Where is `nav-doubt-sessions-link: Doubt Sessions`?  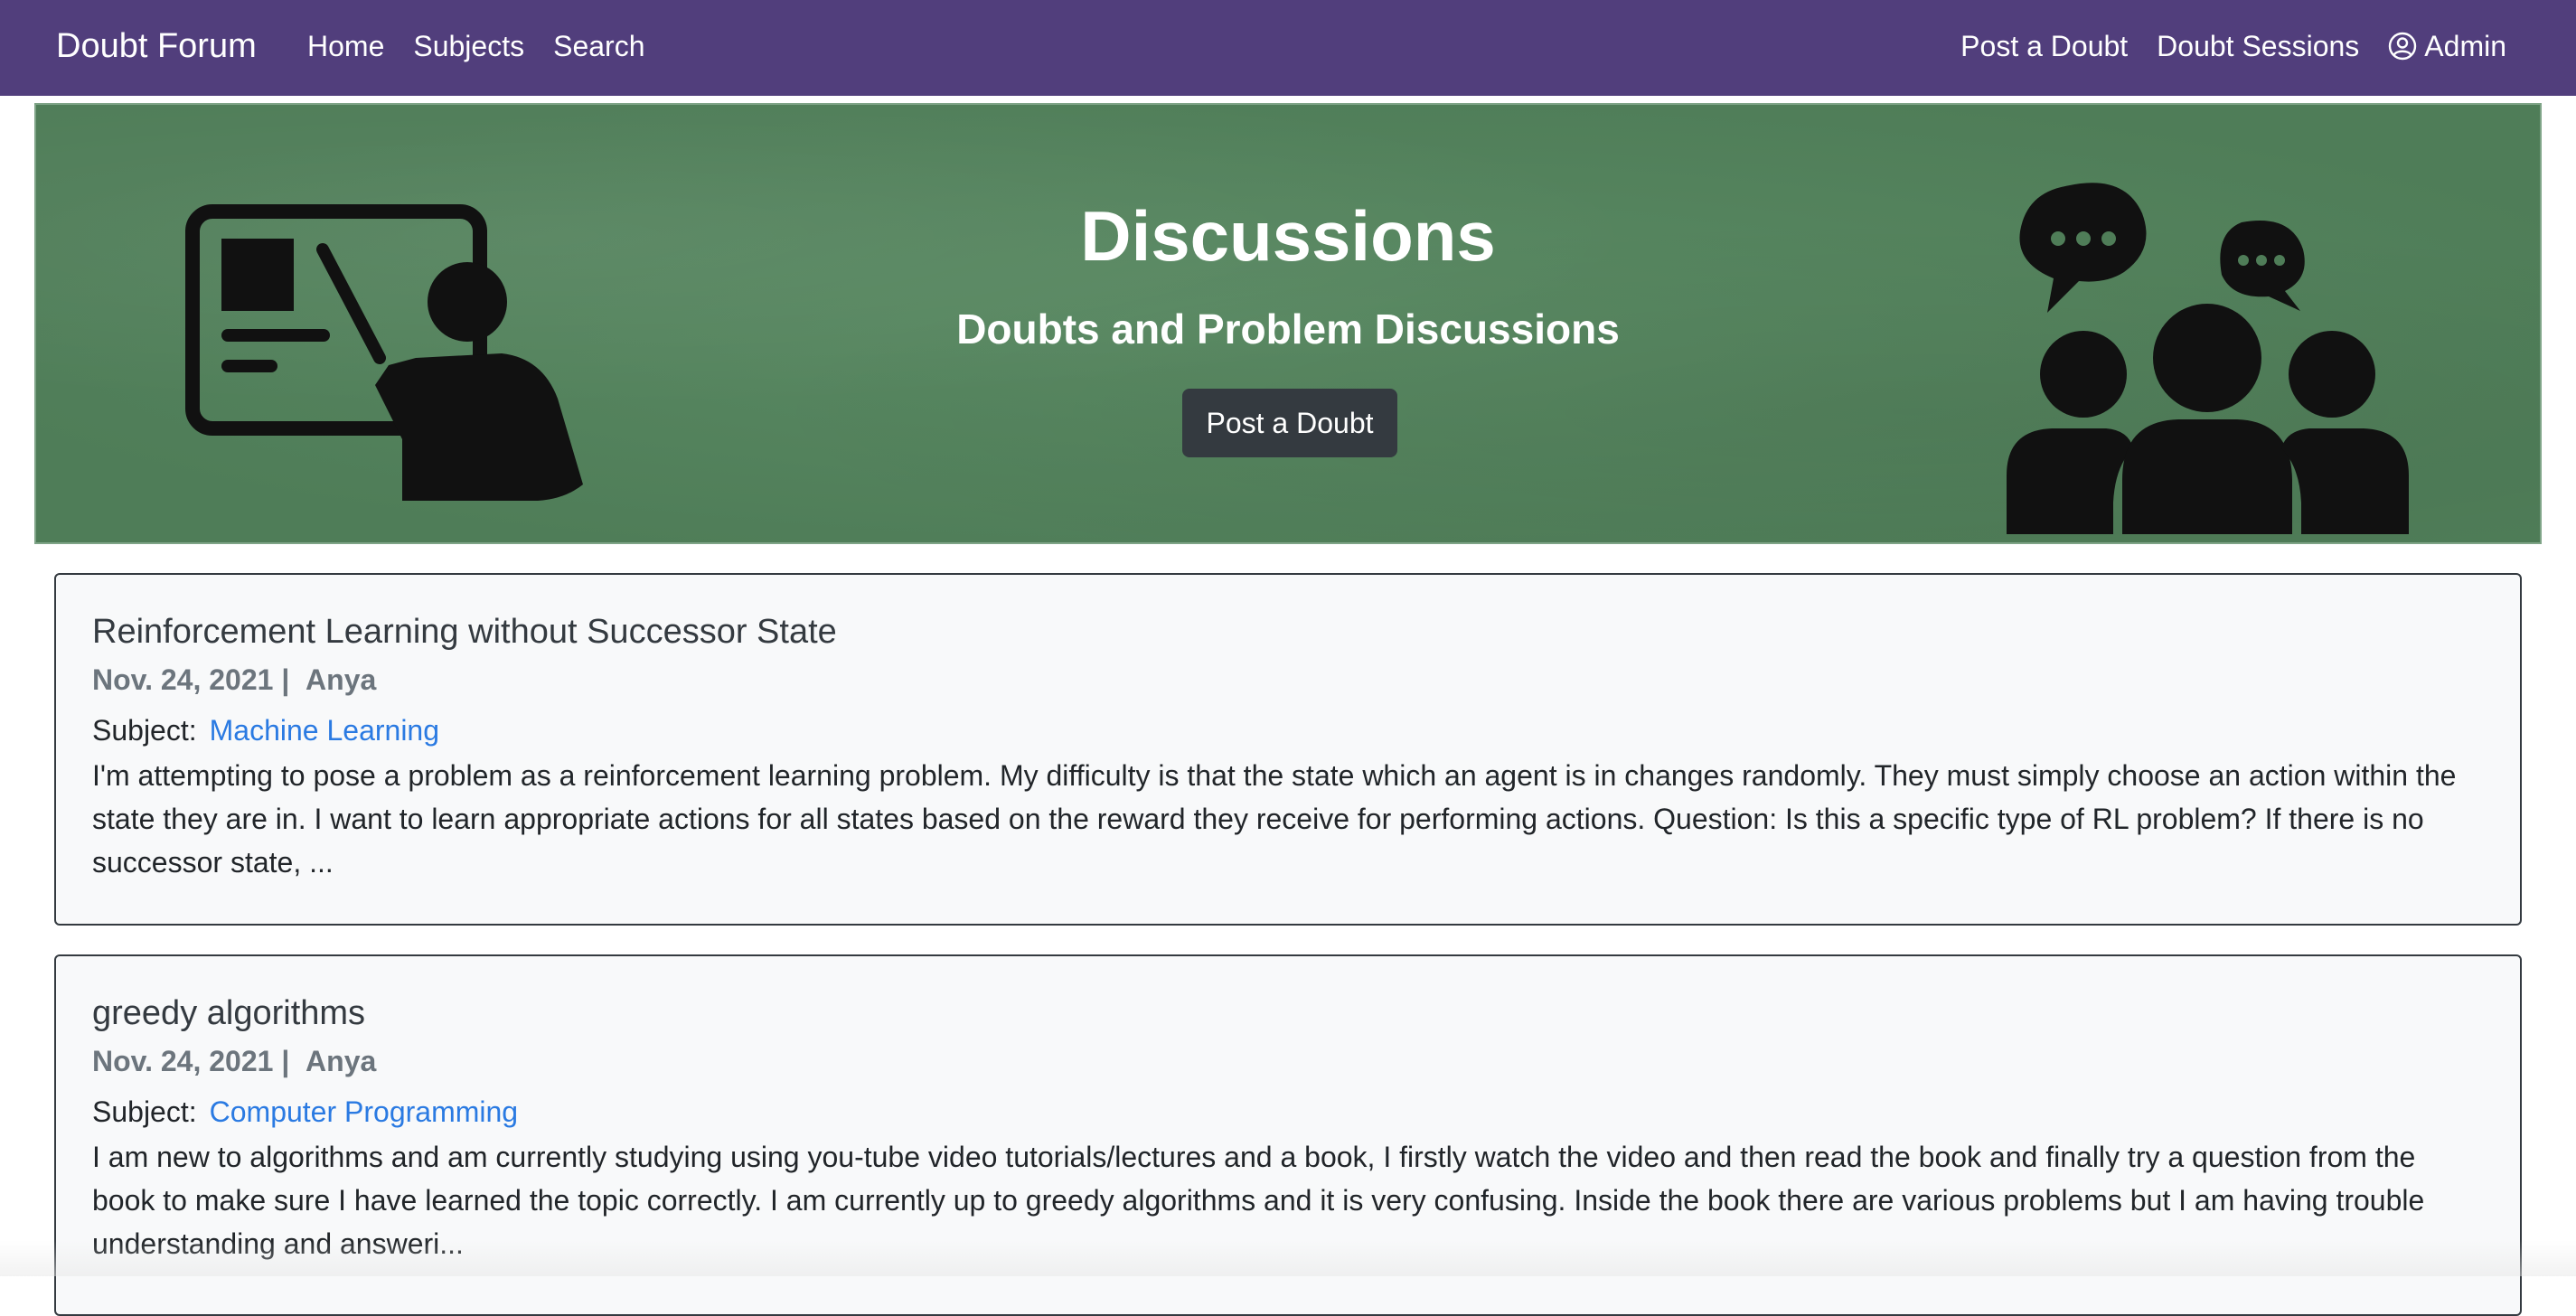
nav-doubt-sessions-link: Doubt Sessions is located at coordinates (2258, 46).